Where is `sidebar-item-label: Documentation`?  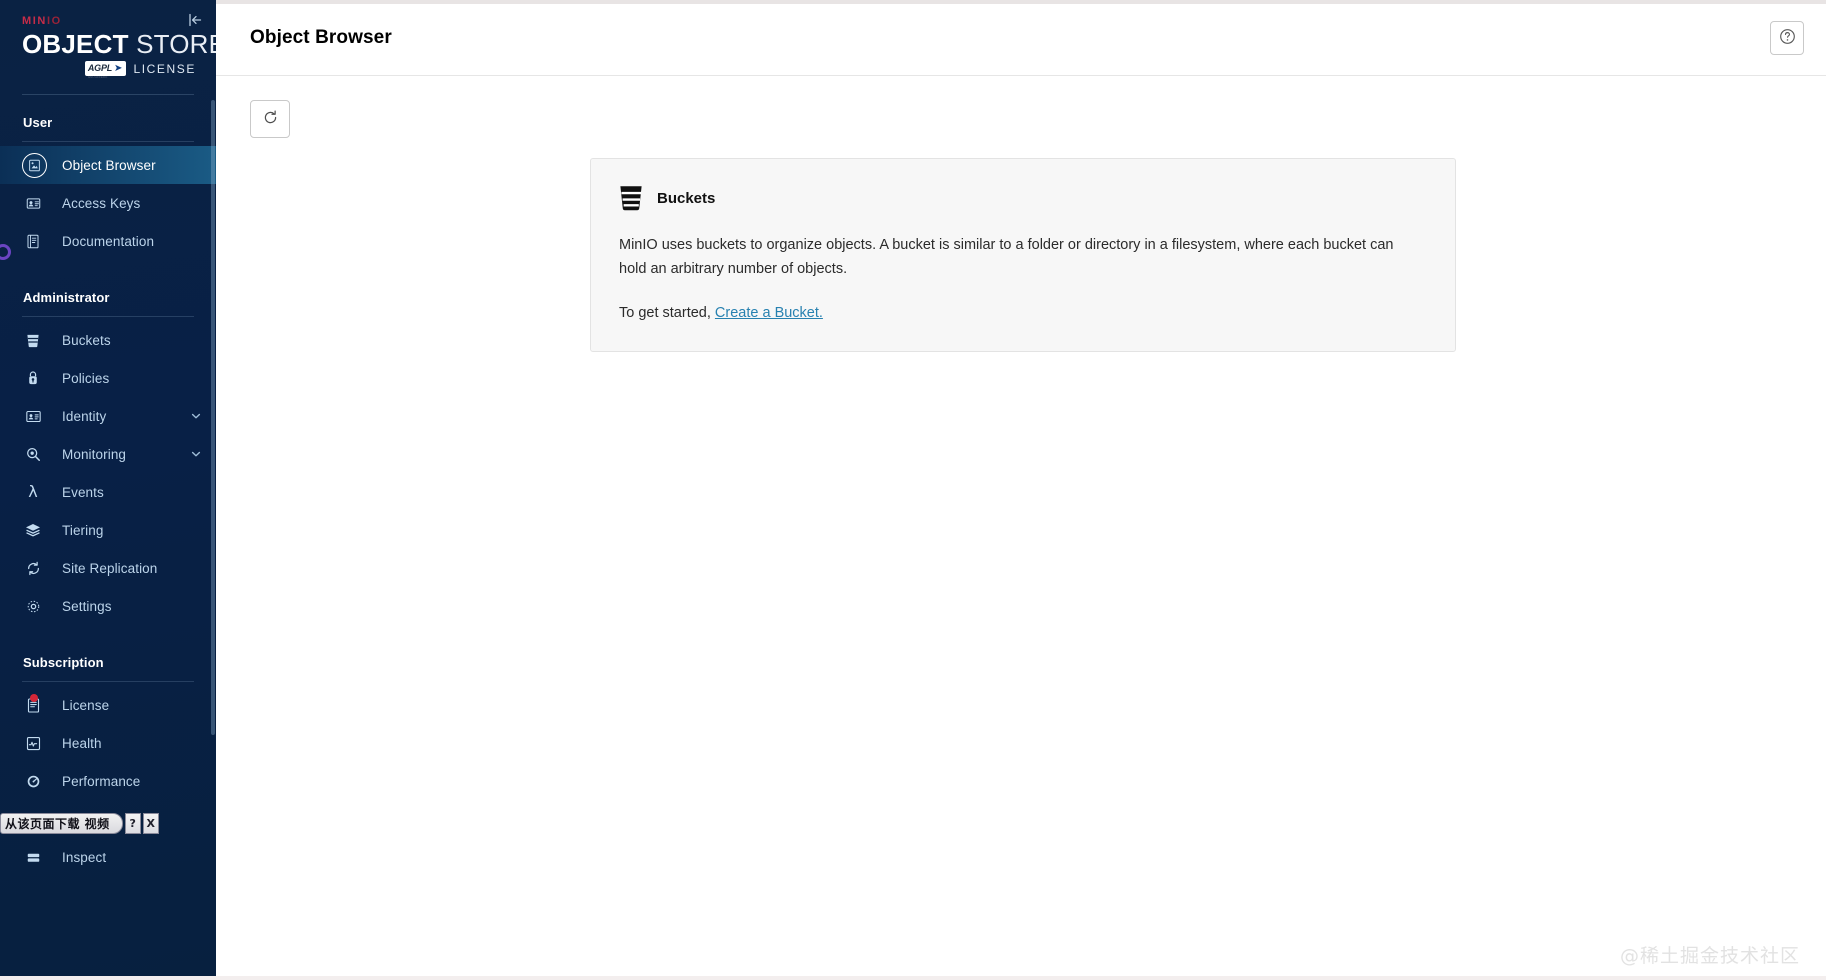 sidebar-item-label: Documentation is located at coordinates (108, 241).